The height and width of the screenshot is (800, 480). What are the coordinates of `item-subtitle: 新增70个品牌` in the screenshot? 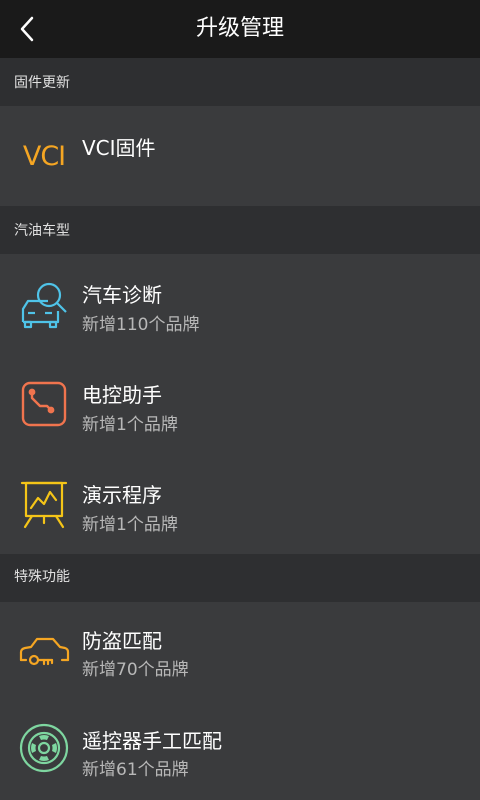 It's located at (135, 670).